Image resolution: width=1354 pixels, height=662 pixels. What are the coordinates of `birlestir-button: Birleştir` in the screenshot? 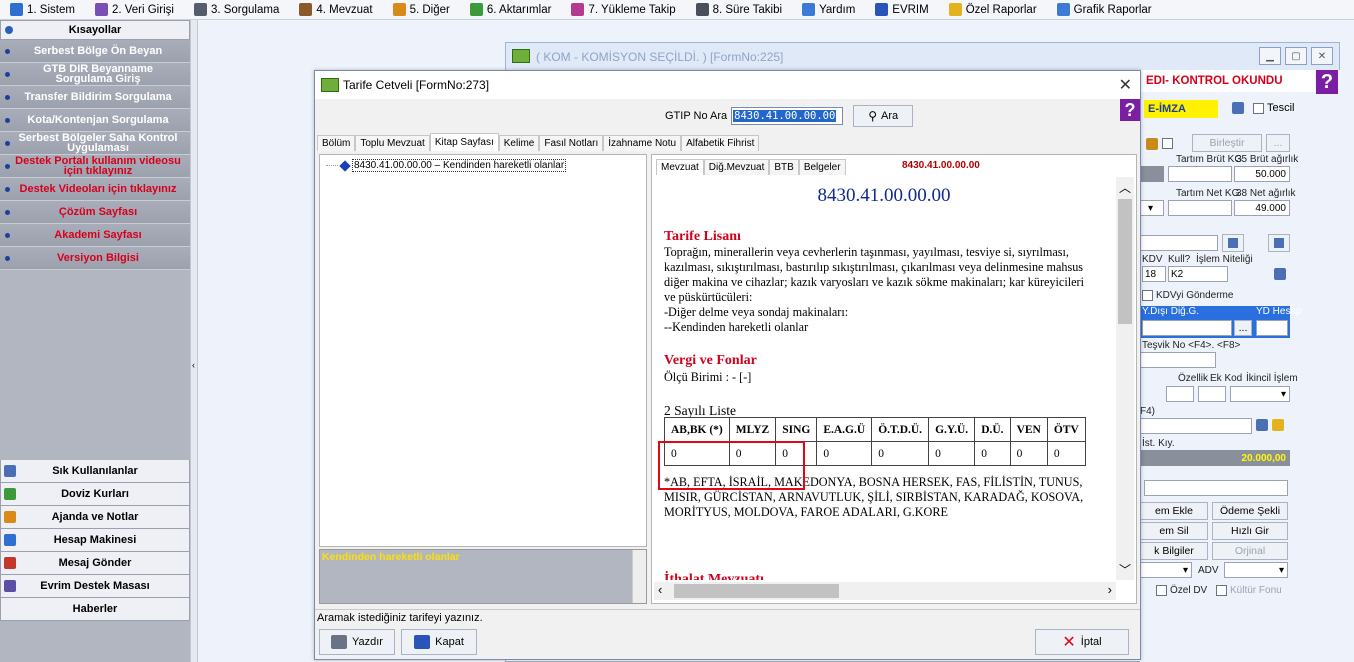 It's located at (1227, 143).